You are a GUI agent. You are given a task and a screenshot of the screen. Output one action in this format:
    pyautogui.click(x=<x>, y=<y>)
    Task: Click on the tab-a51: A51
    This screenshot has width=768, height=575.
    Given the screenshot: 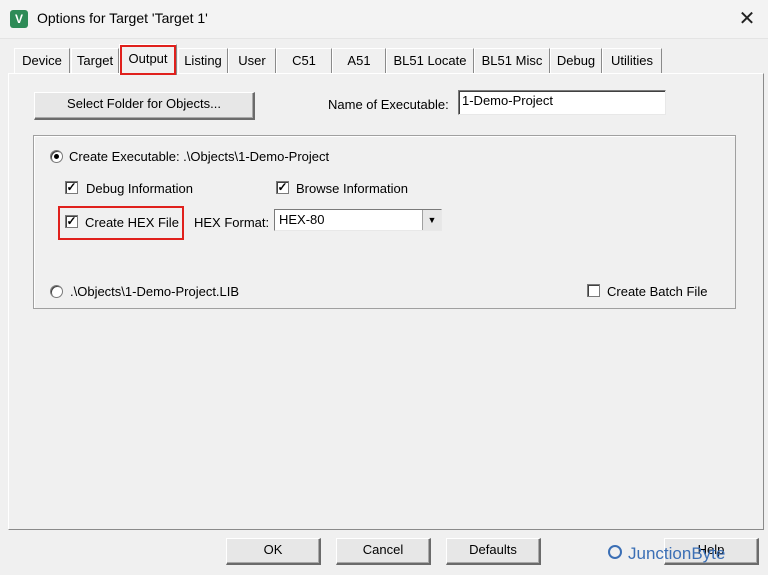 What is the action you would take?
    pyautogui.click(x=359, y=60)
    